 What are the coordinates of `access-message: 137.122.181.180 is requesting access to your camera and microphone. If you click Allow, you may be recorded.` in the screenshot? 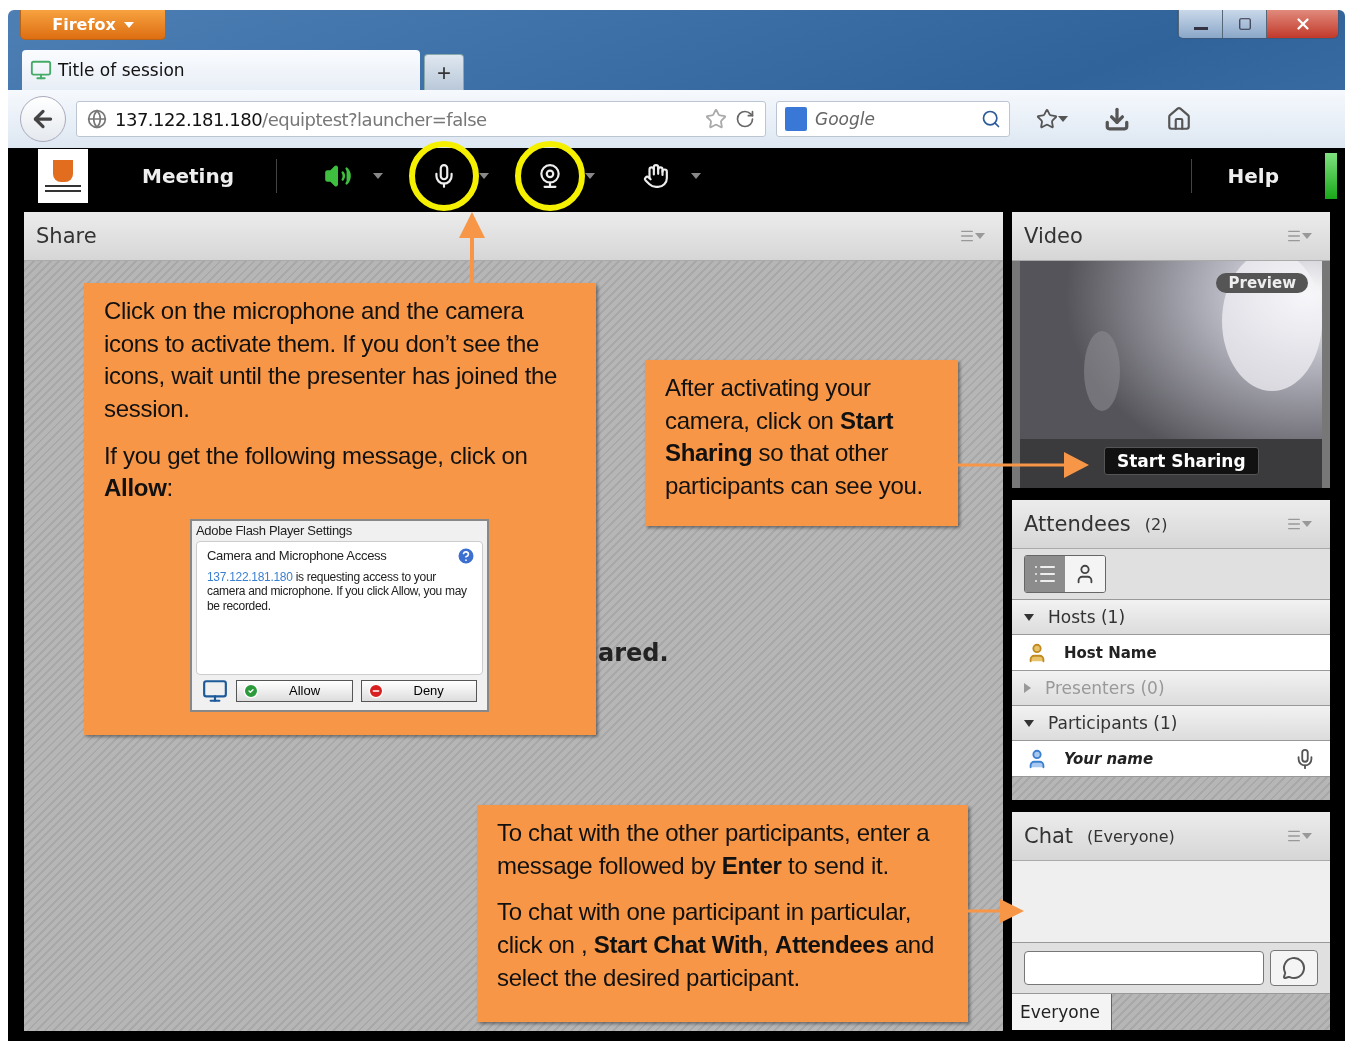 It's located at (337, 591).